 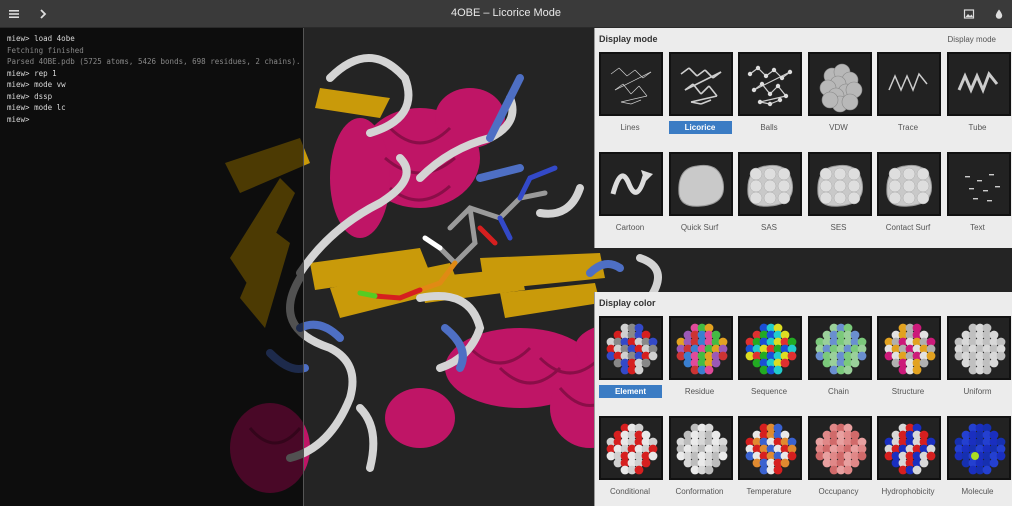 I want to click on option-label: Licorice, so click(x=700, y=127).